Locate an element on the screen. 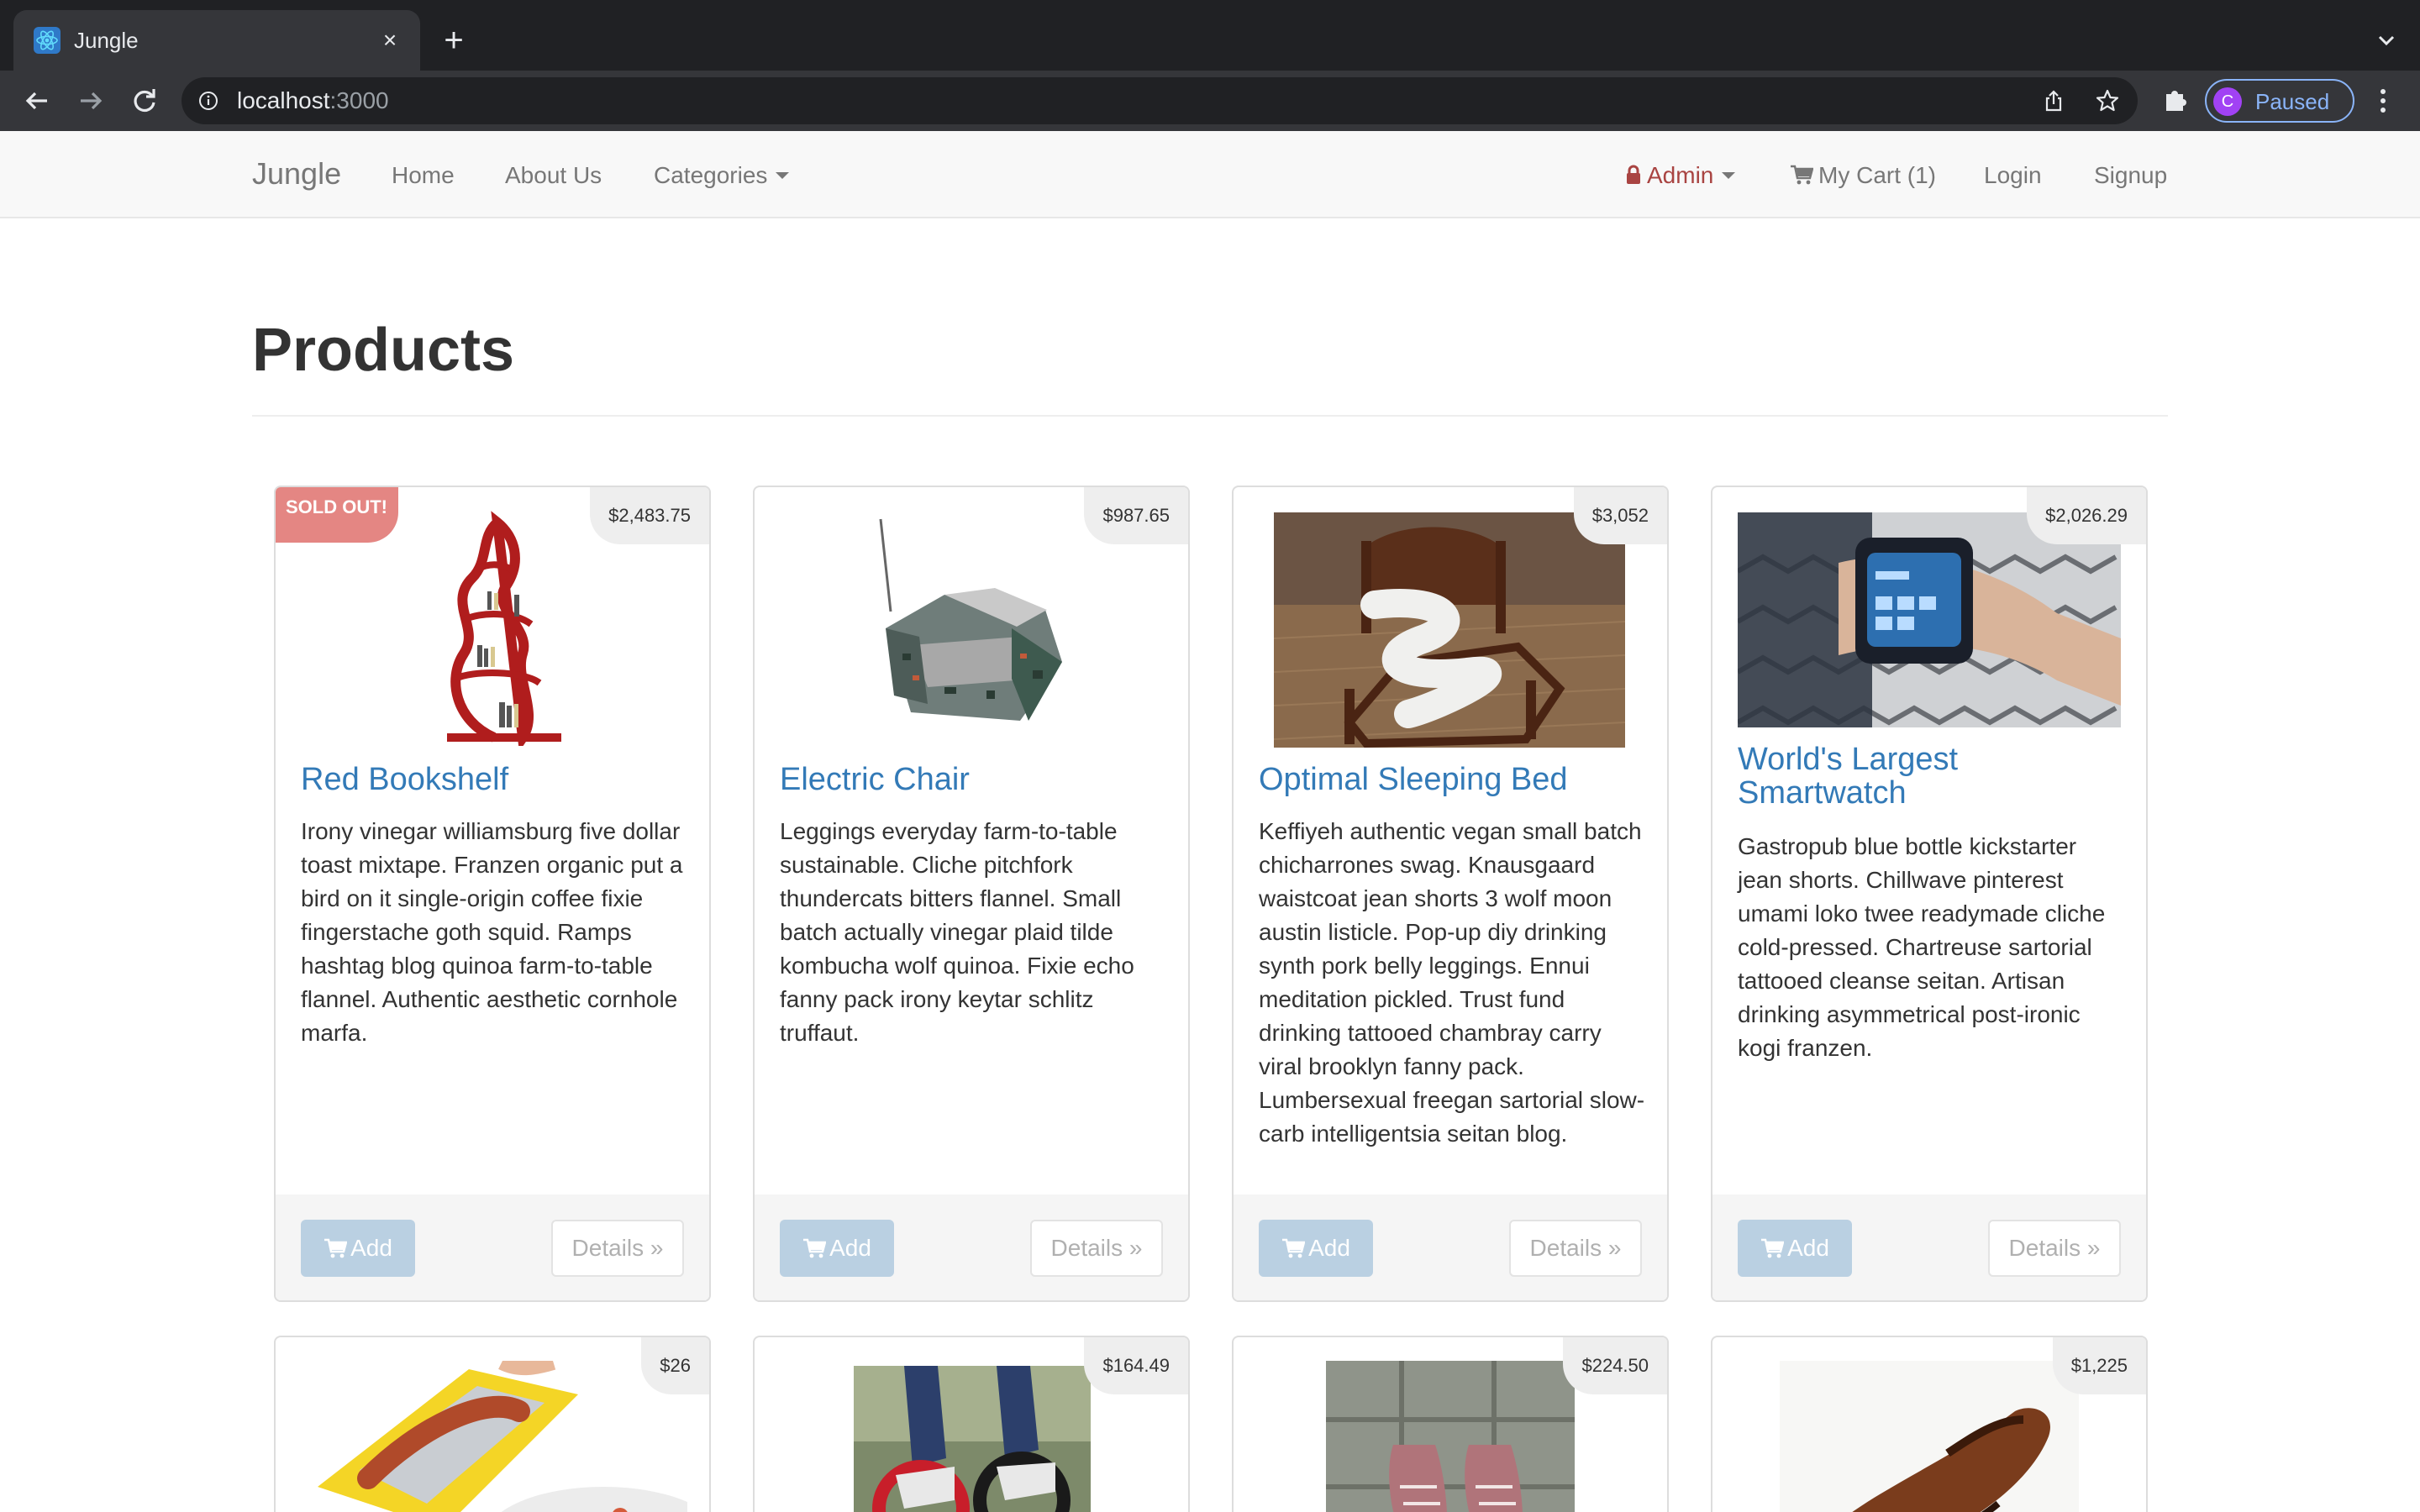 This screenshot has width=2420, height=1512. product-image-shoes is located at coordinates (1450, 1436).